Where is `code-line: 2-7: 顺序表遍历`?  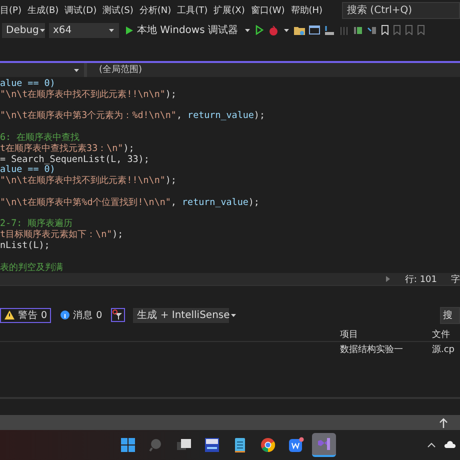
code-line: 2-7: 顺序表遍历 is located at coordinates (36, 224).